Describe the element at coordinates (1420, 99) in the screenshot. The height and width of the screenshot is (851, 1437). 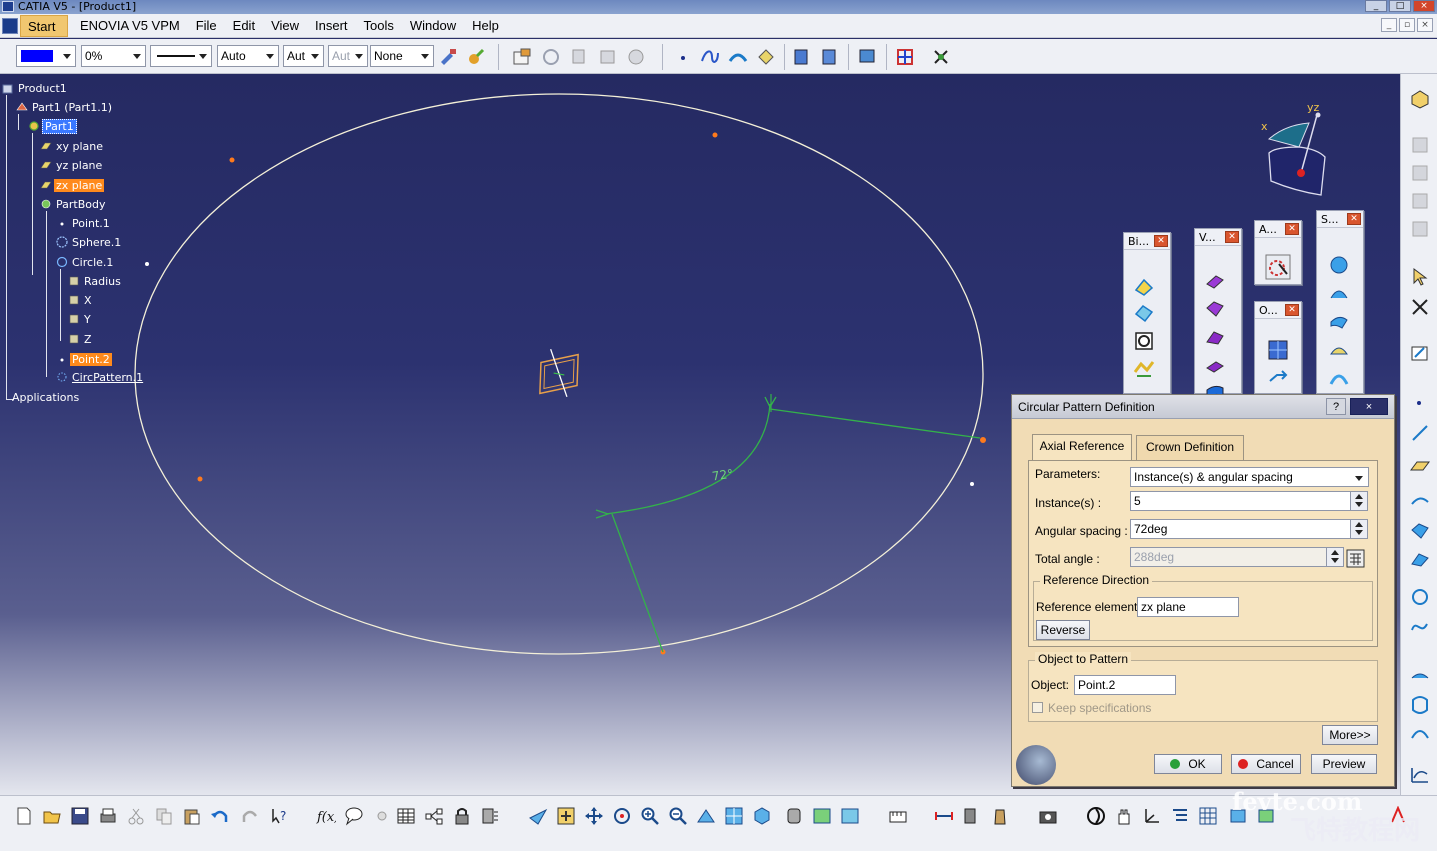
I see `workbench-icon` at that location.